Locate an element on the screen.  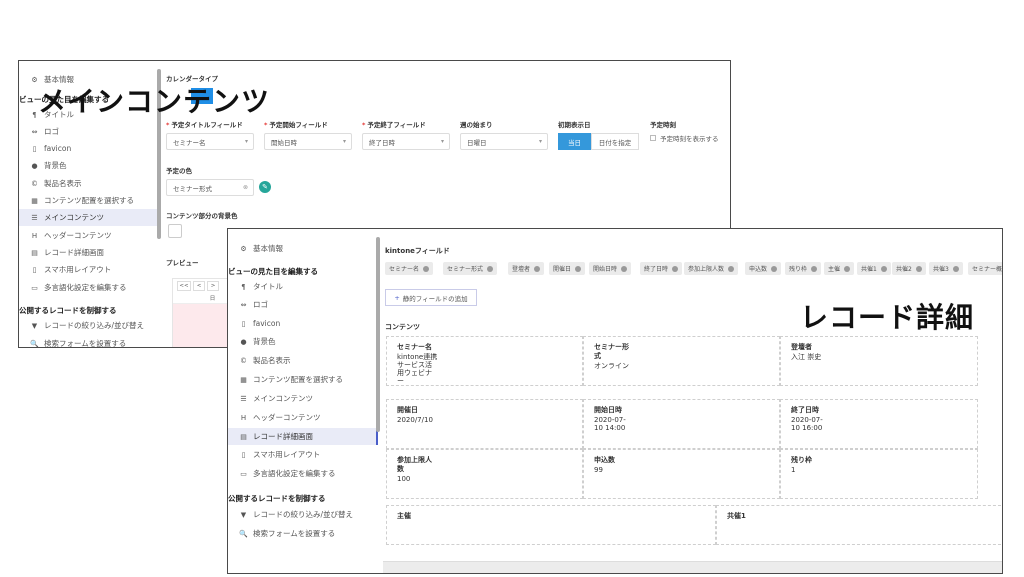
specify-date-button: 日付を指定 is located at coordinates (615, 141).